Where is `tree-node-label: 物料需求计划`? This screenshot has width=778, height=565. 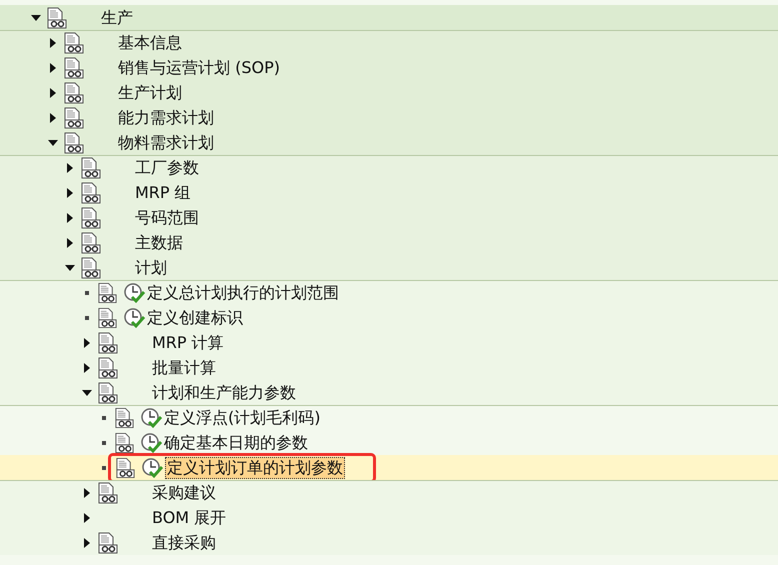
tree-node-label: 物料需求计划 is located at coordinates (166, 142).